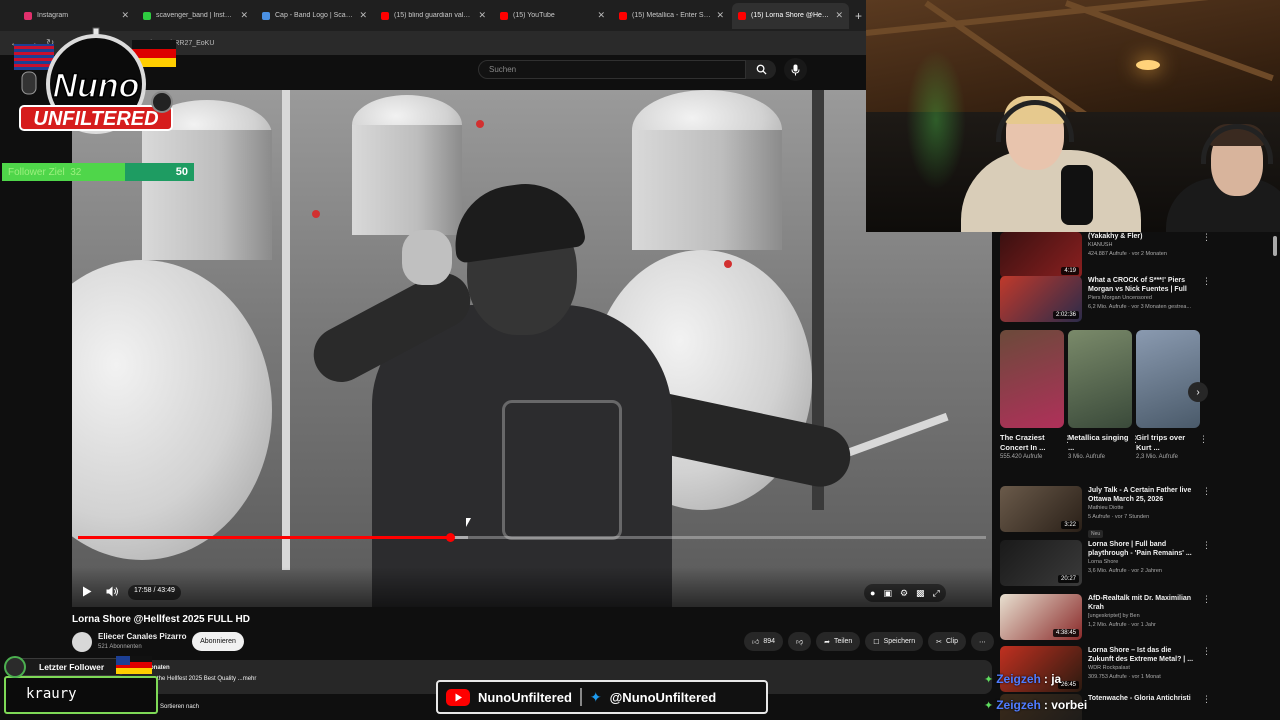 The image size is (1280, 720). Describe the element at coordinates (53, 15) in the screenshot. I see `tab-label: Instagram` at that location.